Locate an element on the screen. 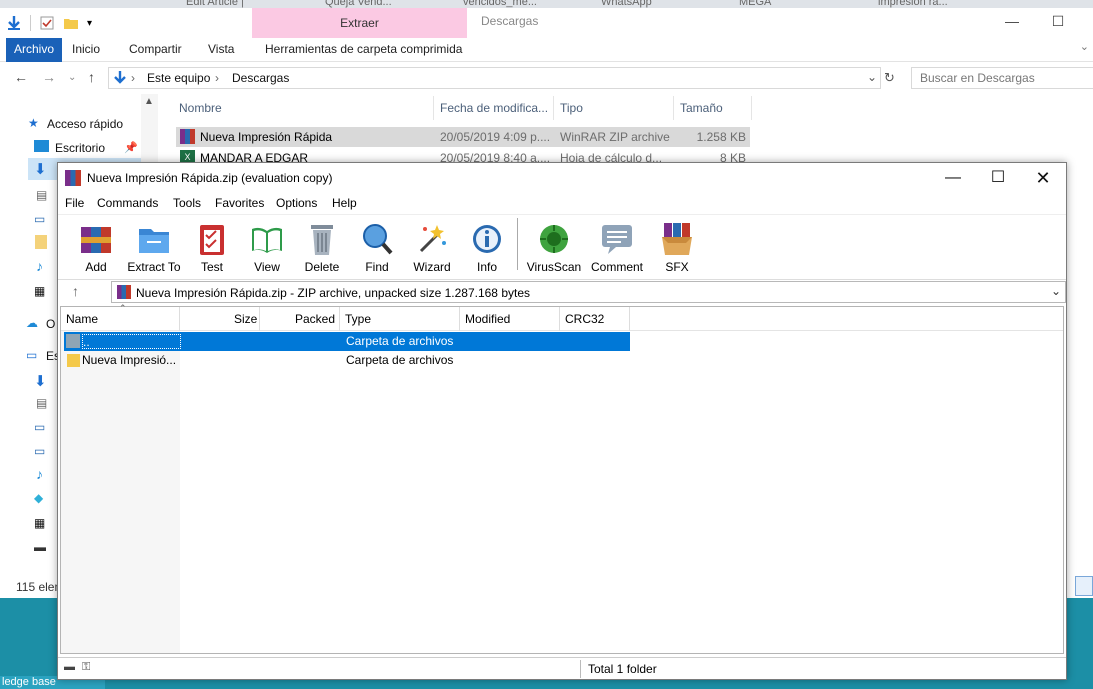  wizard-button: Wizard is located at coordinates (432, 247).